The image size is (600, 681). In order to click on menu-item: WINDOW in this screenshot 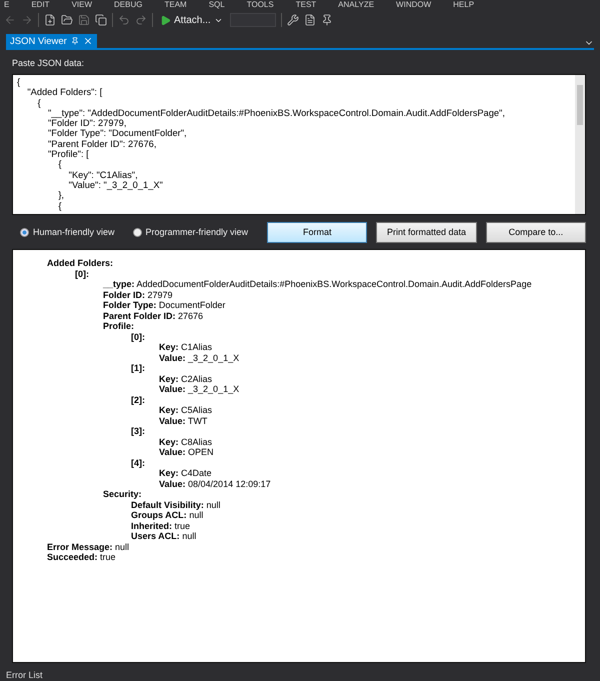, I will do `click(414, 5)`.